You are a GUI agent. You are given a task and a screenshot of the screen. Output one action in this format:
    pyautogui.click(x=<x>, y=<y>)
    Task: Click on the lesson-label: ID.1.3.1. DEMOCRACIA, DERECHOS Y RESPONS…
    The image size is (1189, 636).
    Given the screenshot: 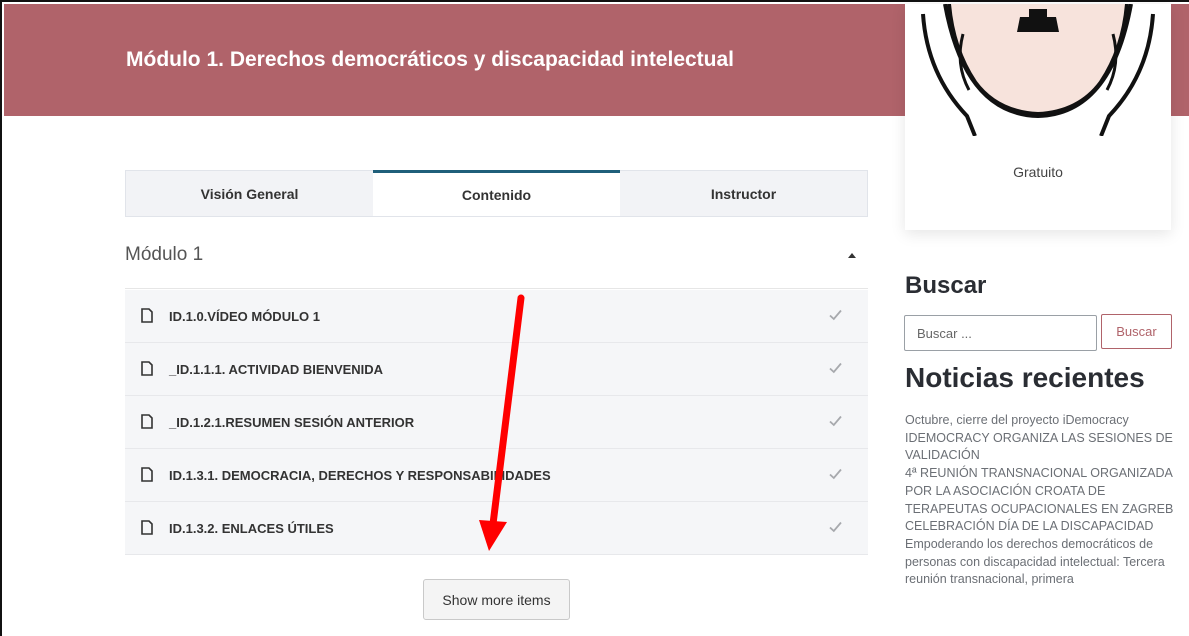 What is the action you would take?
    pyautogui.click(x=360, y=475)
    